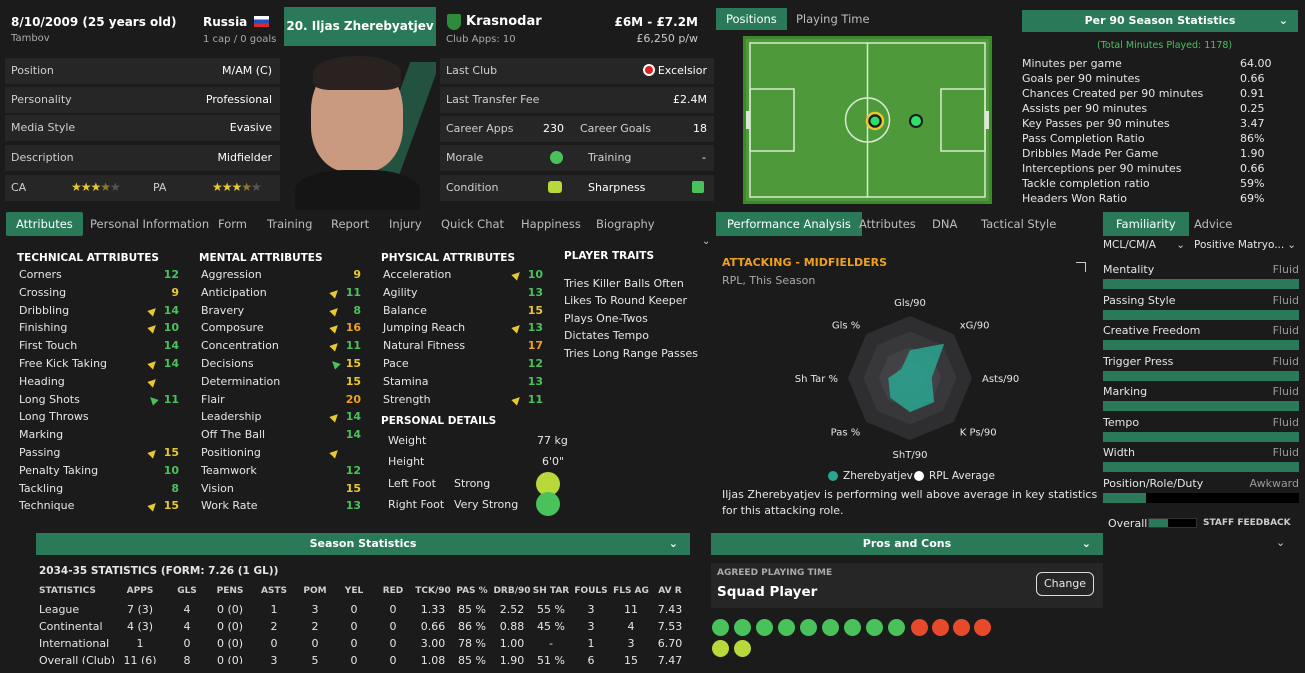 This screenshot has width=1305, height=673. I want to click on attribute-name: Acceleration, so click(417, 274).